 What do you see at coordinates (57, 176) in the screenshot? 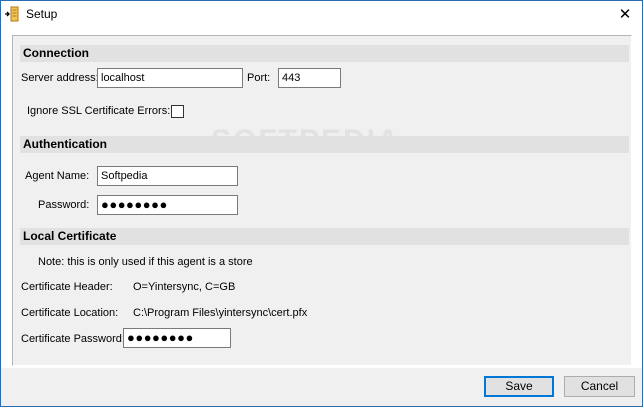
I see `agent-name-label: Agent Name:` at bounding box center [57, 176].